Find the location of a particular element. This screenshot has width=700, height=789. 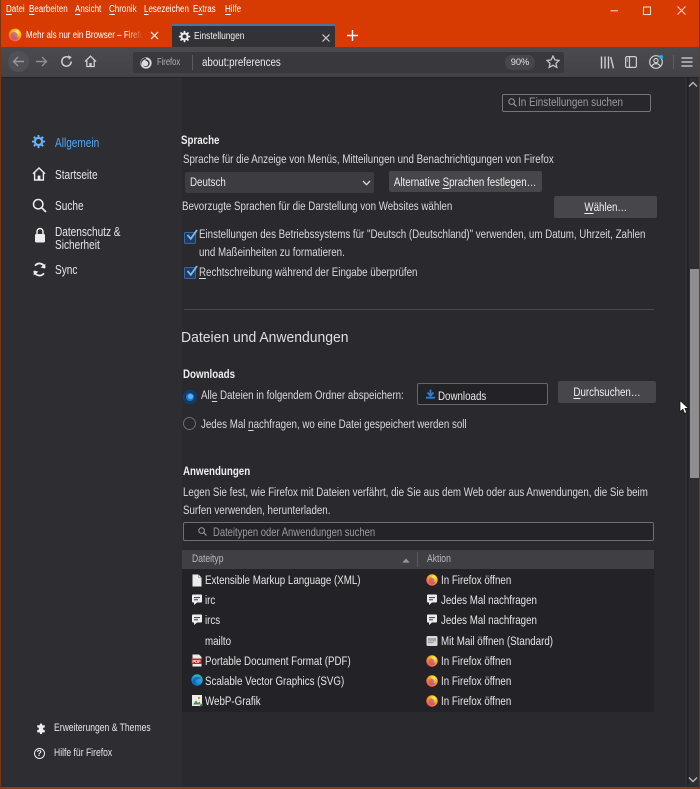

svg-text: PDF is located at coordinates (196, 661).